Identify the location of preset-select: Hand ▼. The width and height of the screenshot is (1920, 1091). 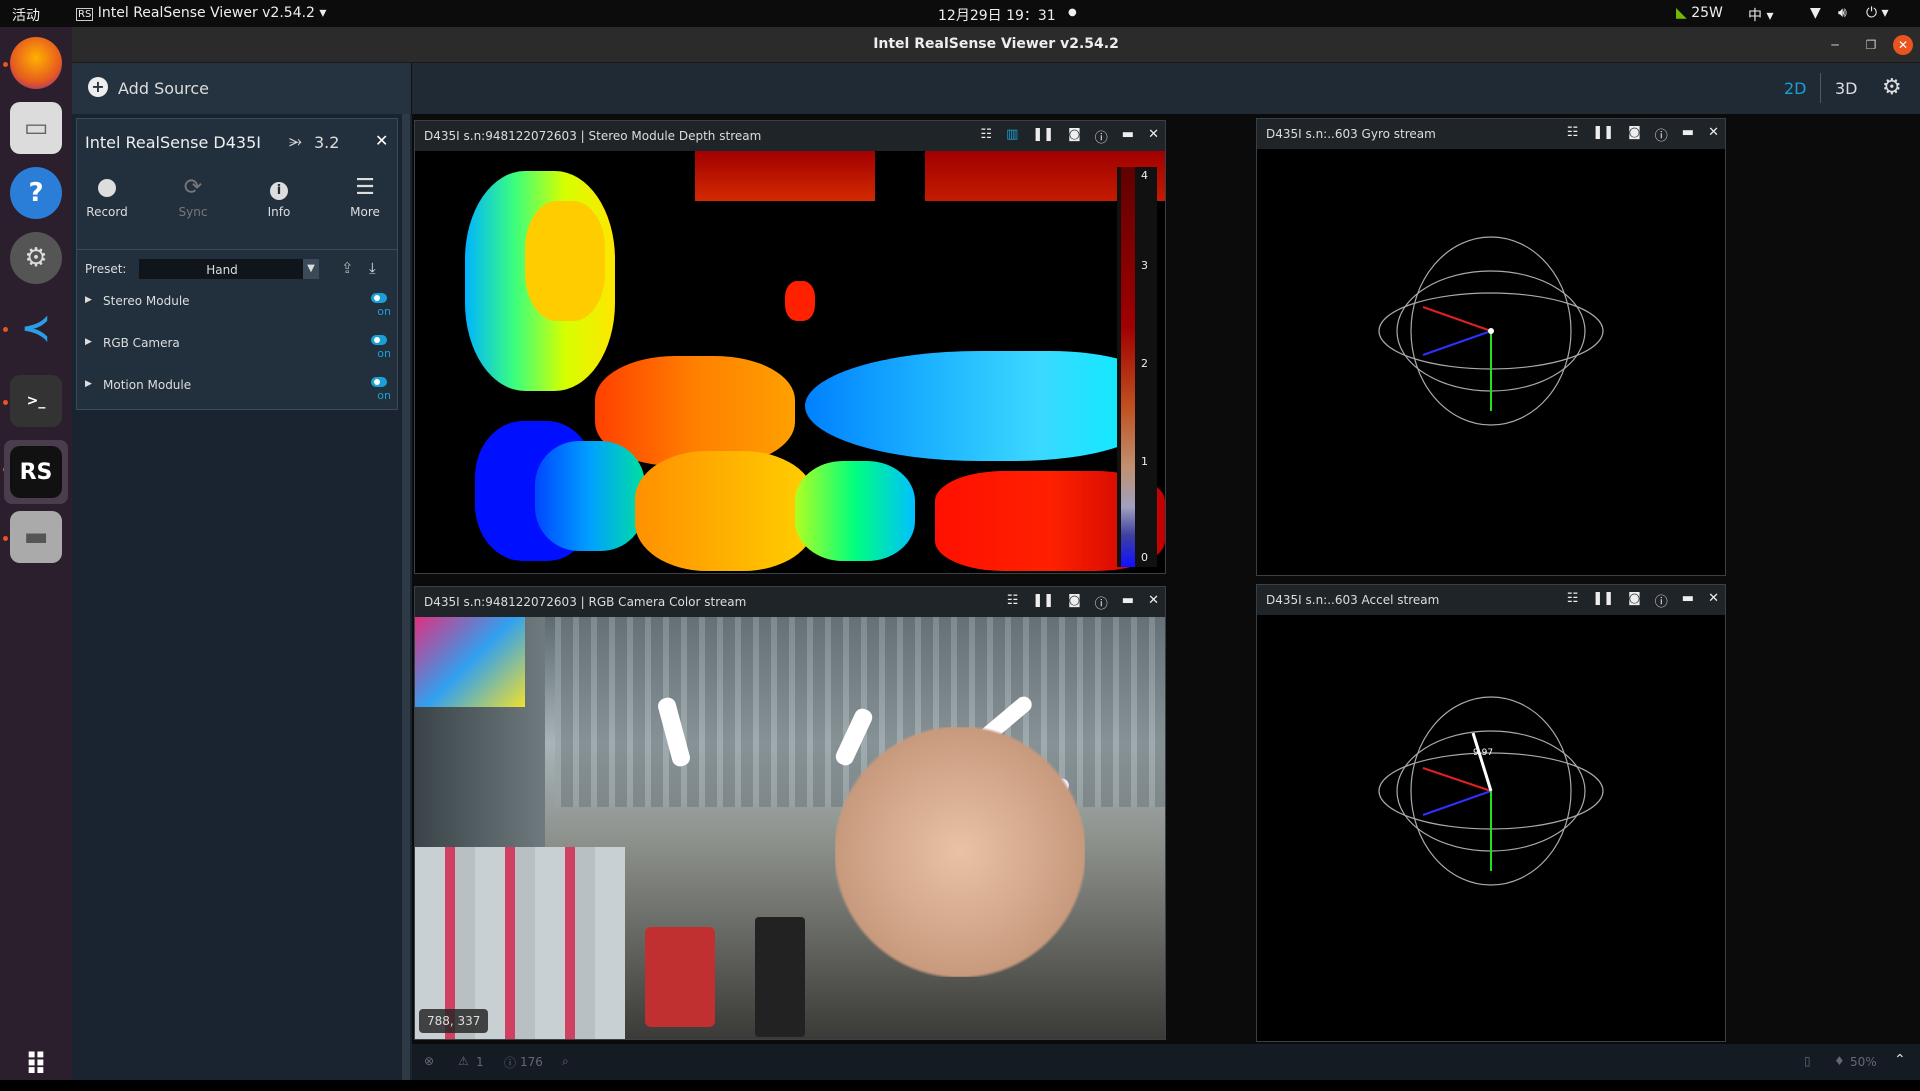
(229, 269).